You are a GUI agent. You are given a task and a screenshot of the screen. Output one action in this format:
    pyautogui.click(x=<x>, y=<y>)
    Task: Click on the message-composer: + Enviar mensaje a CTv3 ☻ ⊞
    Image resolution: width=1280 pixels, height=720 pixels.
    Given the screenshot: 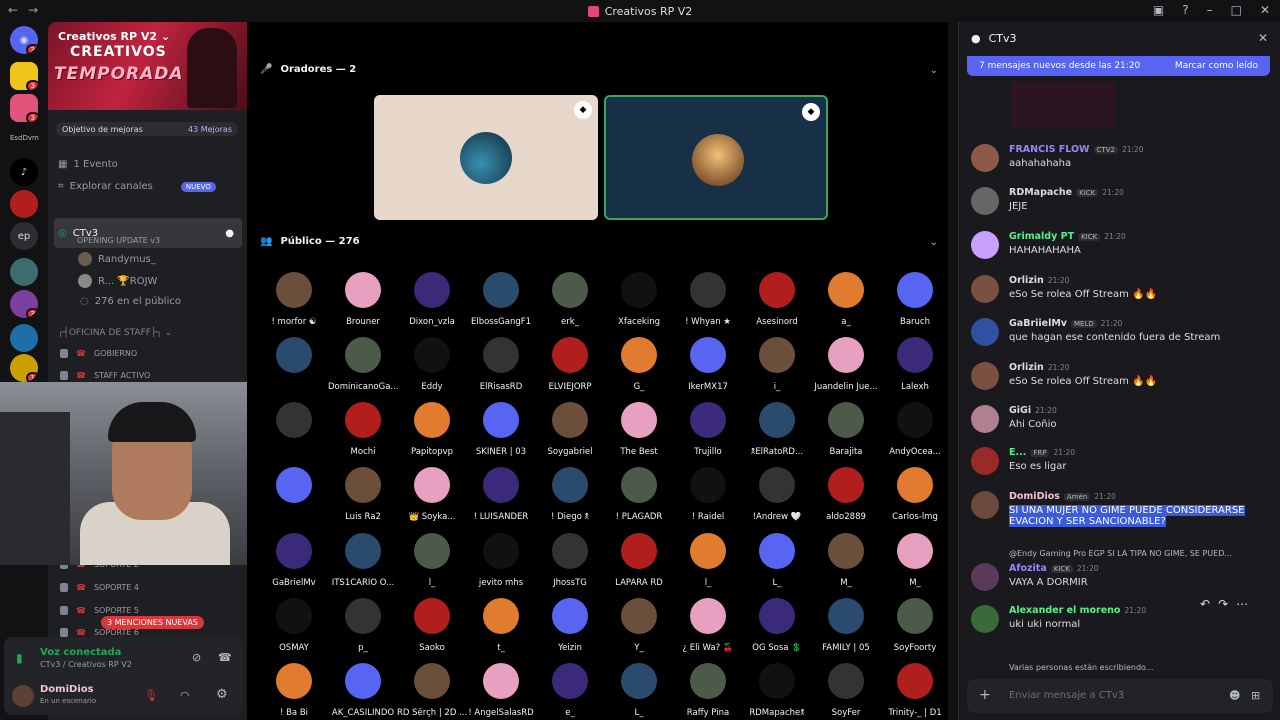 What is the action you would take?
    pyautogui.click(x=1120, y=696)
    